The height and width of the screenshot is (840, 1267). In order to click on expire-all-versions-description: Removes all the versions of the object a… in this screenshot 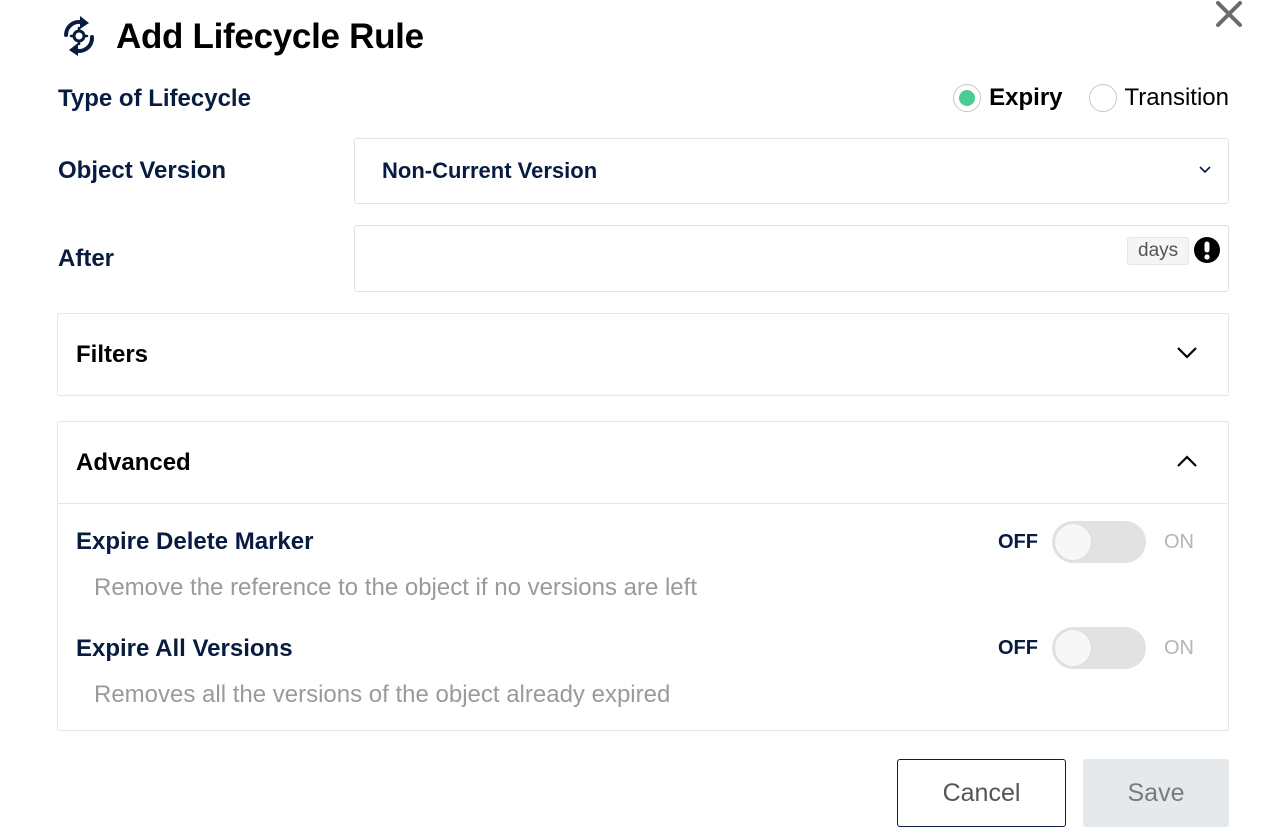, I will do `click(382, 694)`.